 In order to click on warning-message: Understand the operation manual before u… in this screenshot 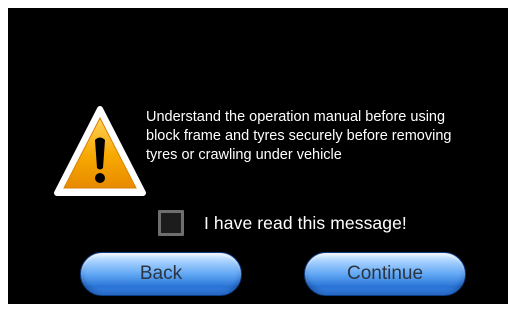, I will do `click(322, 136)`.